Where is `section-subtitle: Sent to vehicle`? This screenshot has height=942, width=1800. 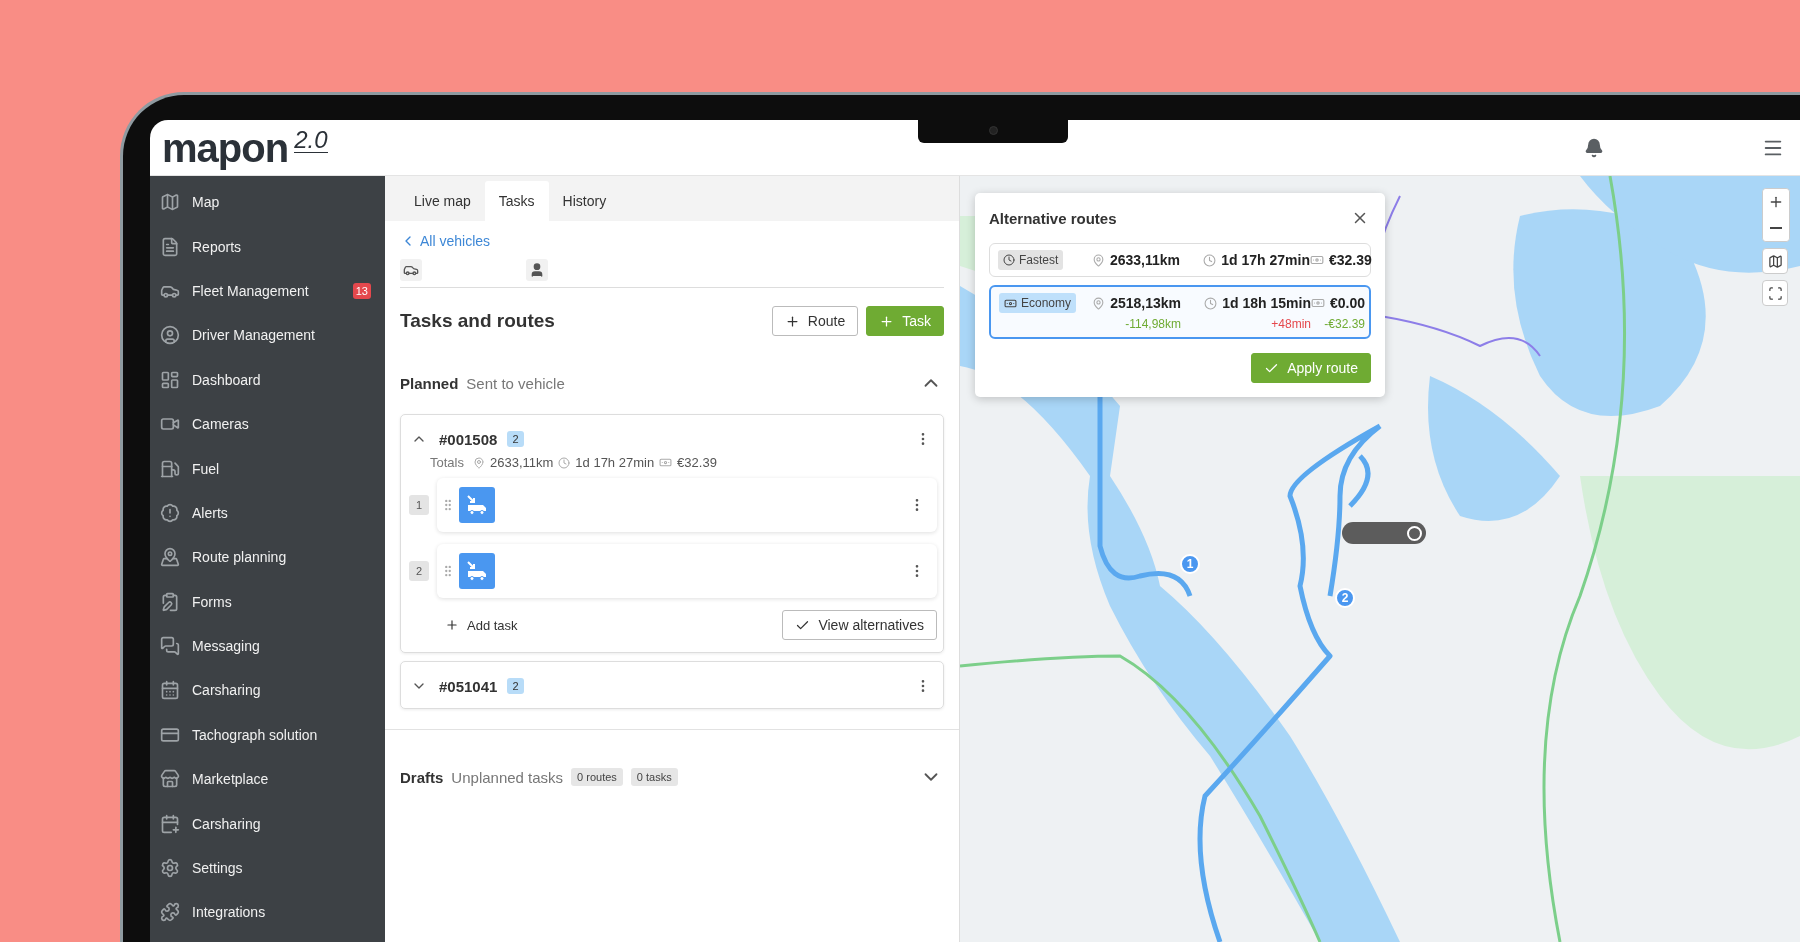 section-subtitle: Sent to vehicle is located at coordinates (515, 383).